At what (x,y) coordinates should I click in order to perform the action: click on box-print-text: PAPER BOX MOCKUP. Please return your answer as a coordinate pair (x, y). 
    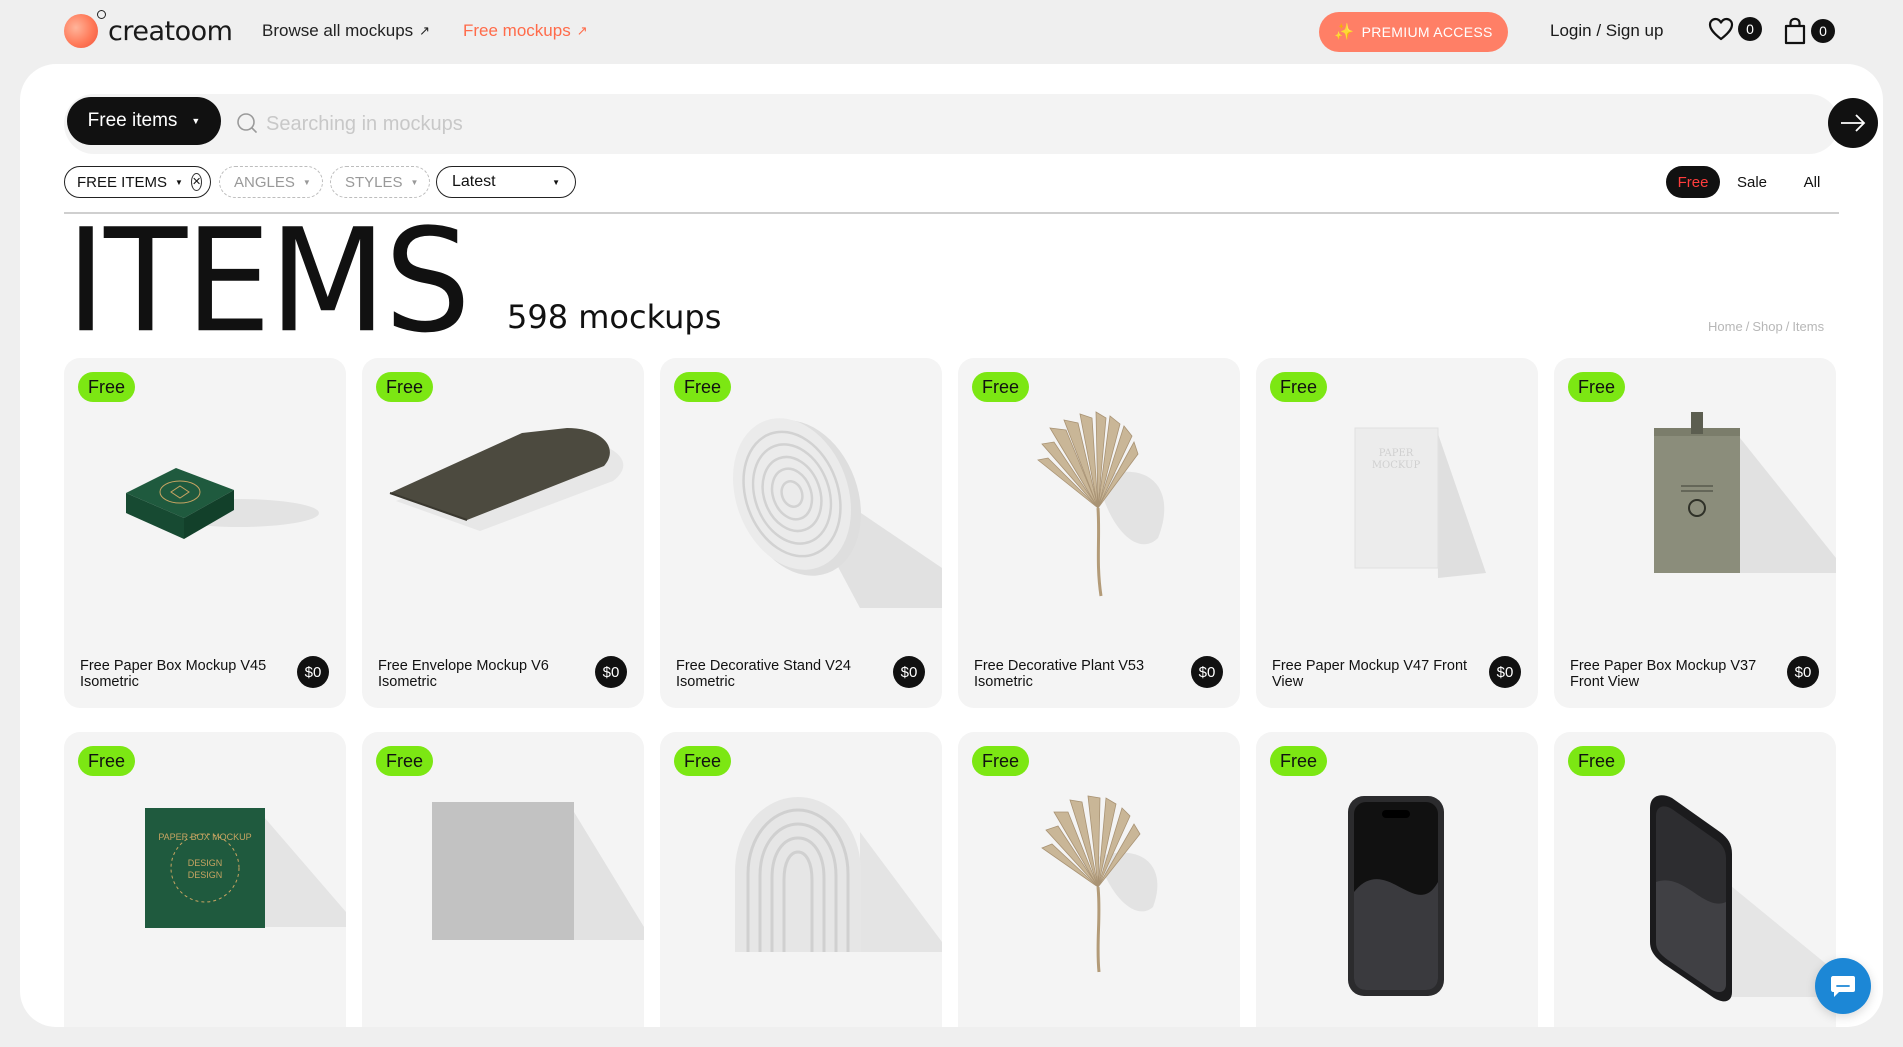
    Looking at the image, I should click on (204, 837).